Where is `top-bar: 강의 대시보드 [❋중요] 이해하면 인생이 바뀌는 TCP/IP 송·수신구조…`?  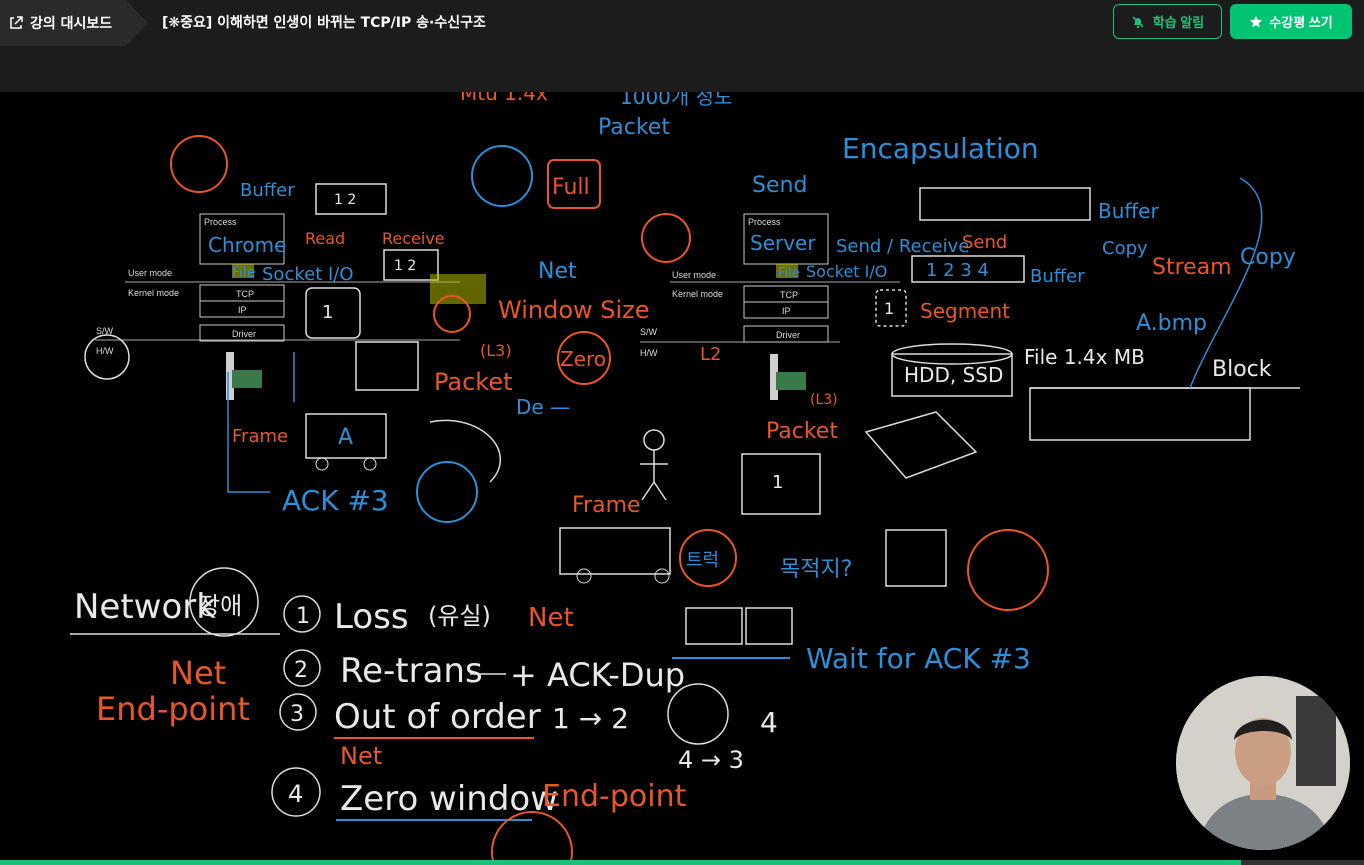 top-bar: 강의 대시보드 [❋중요] 이해하면 인생이 바뀌는 TCP/IP 송·수신구조… is located at coordinates (682, 46).